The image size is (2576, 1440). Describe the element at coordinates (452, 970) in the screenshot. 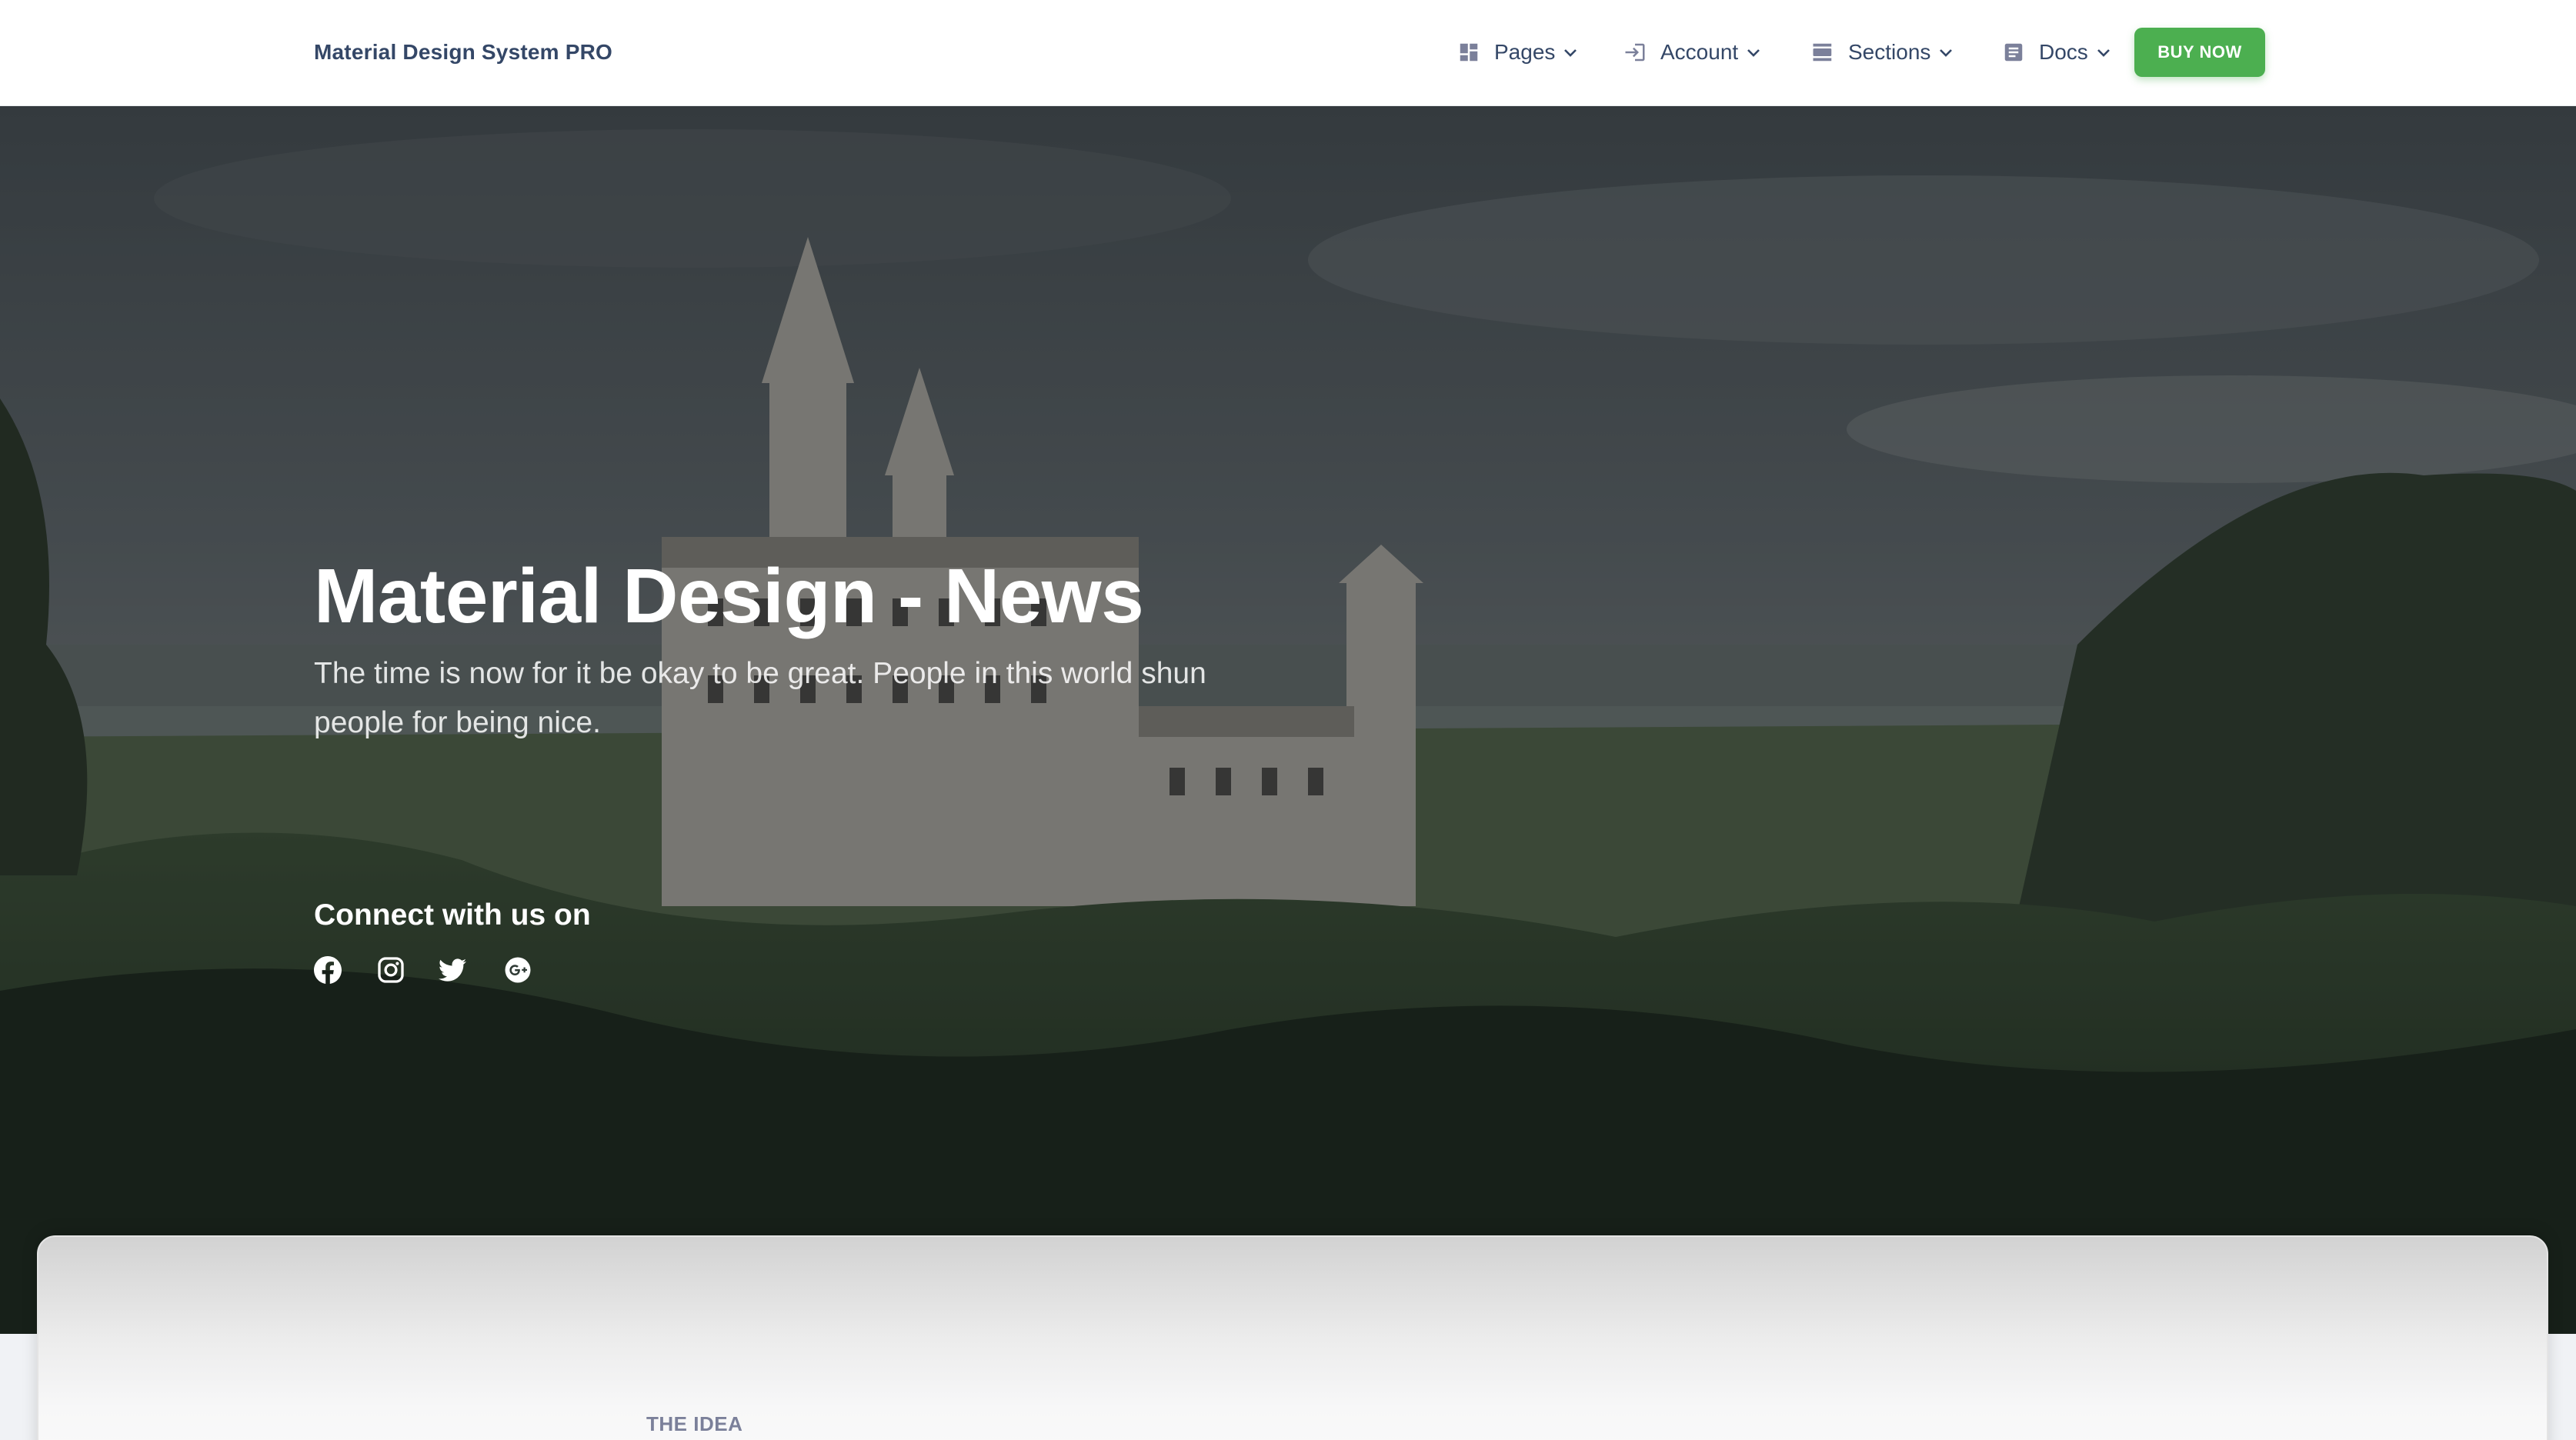

I see `twitter-icon` at that location.